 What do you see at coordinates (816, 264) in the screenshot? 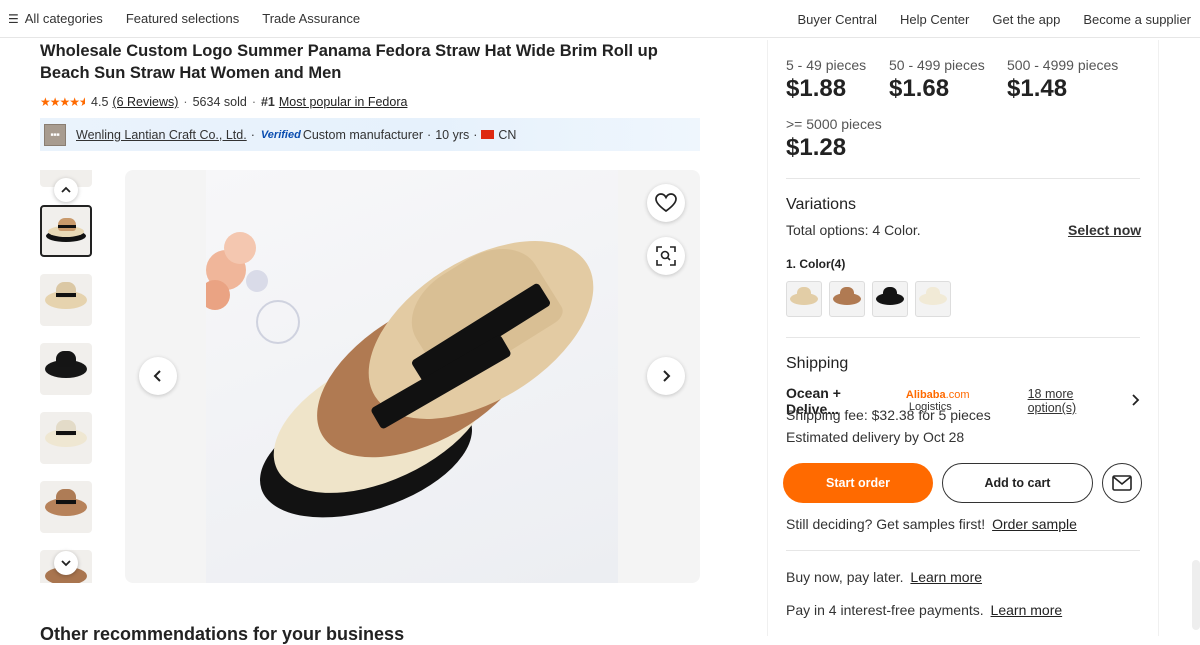
I see `color-label: 1. Color(4)` at bounding box center [816, 264].